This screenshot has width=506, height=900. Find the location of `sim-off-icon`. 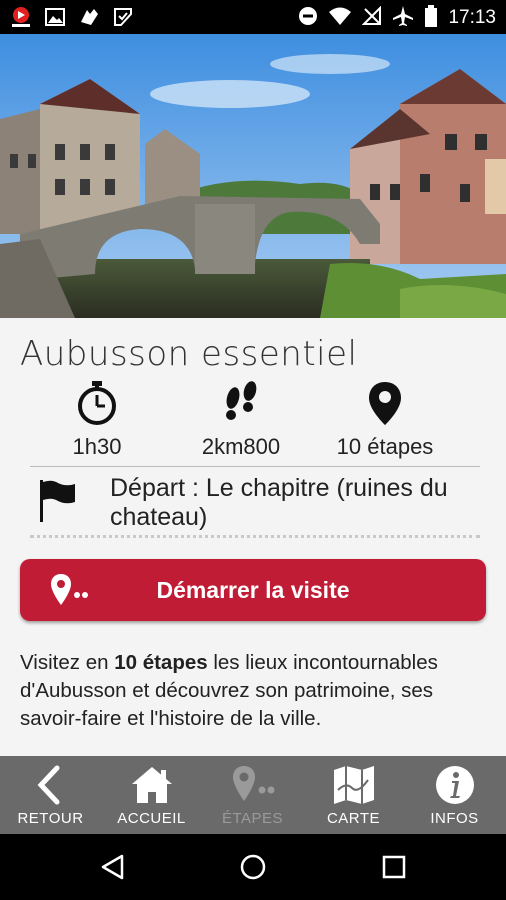

sim-off-icon is located at coordinates (372, 17).